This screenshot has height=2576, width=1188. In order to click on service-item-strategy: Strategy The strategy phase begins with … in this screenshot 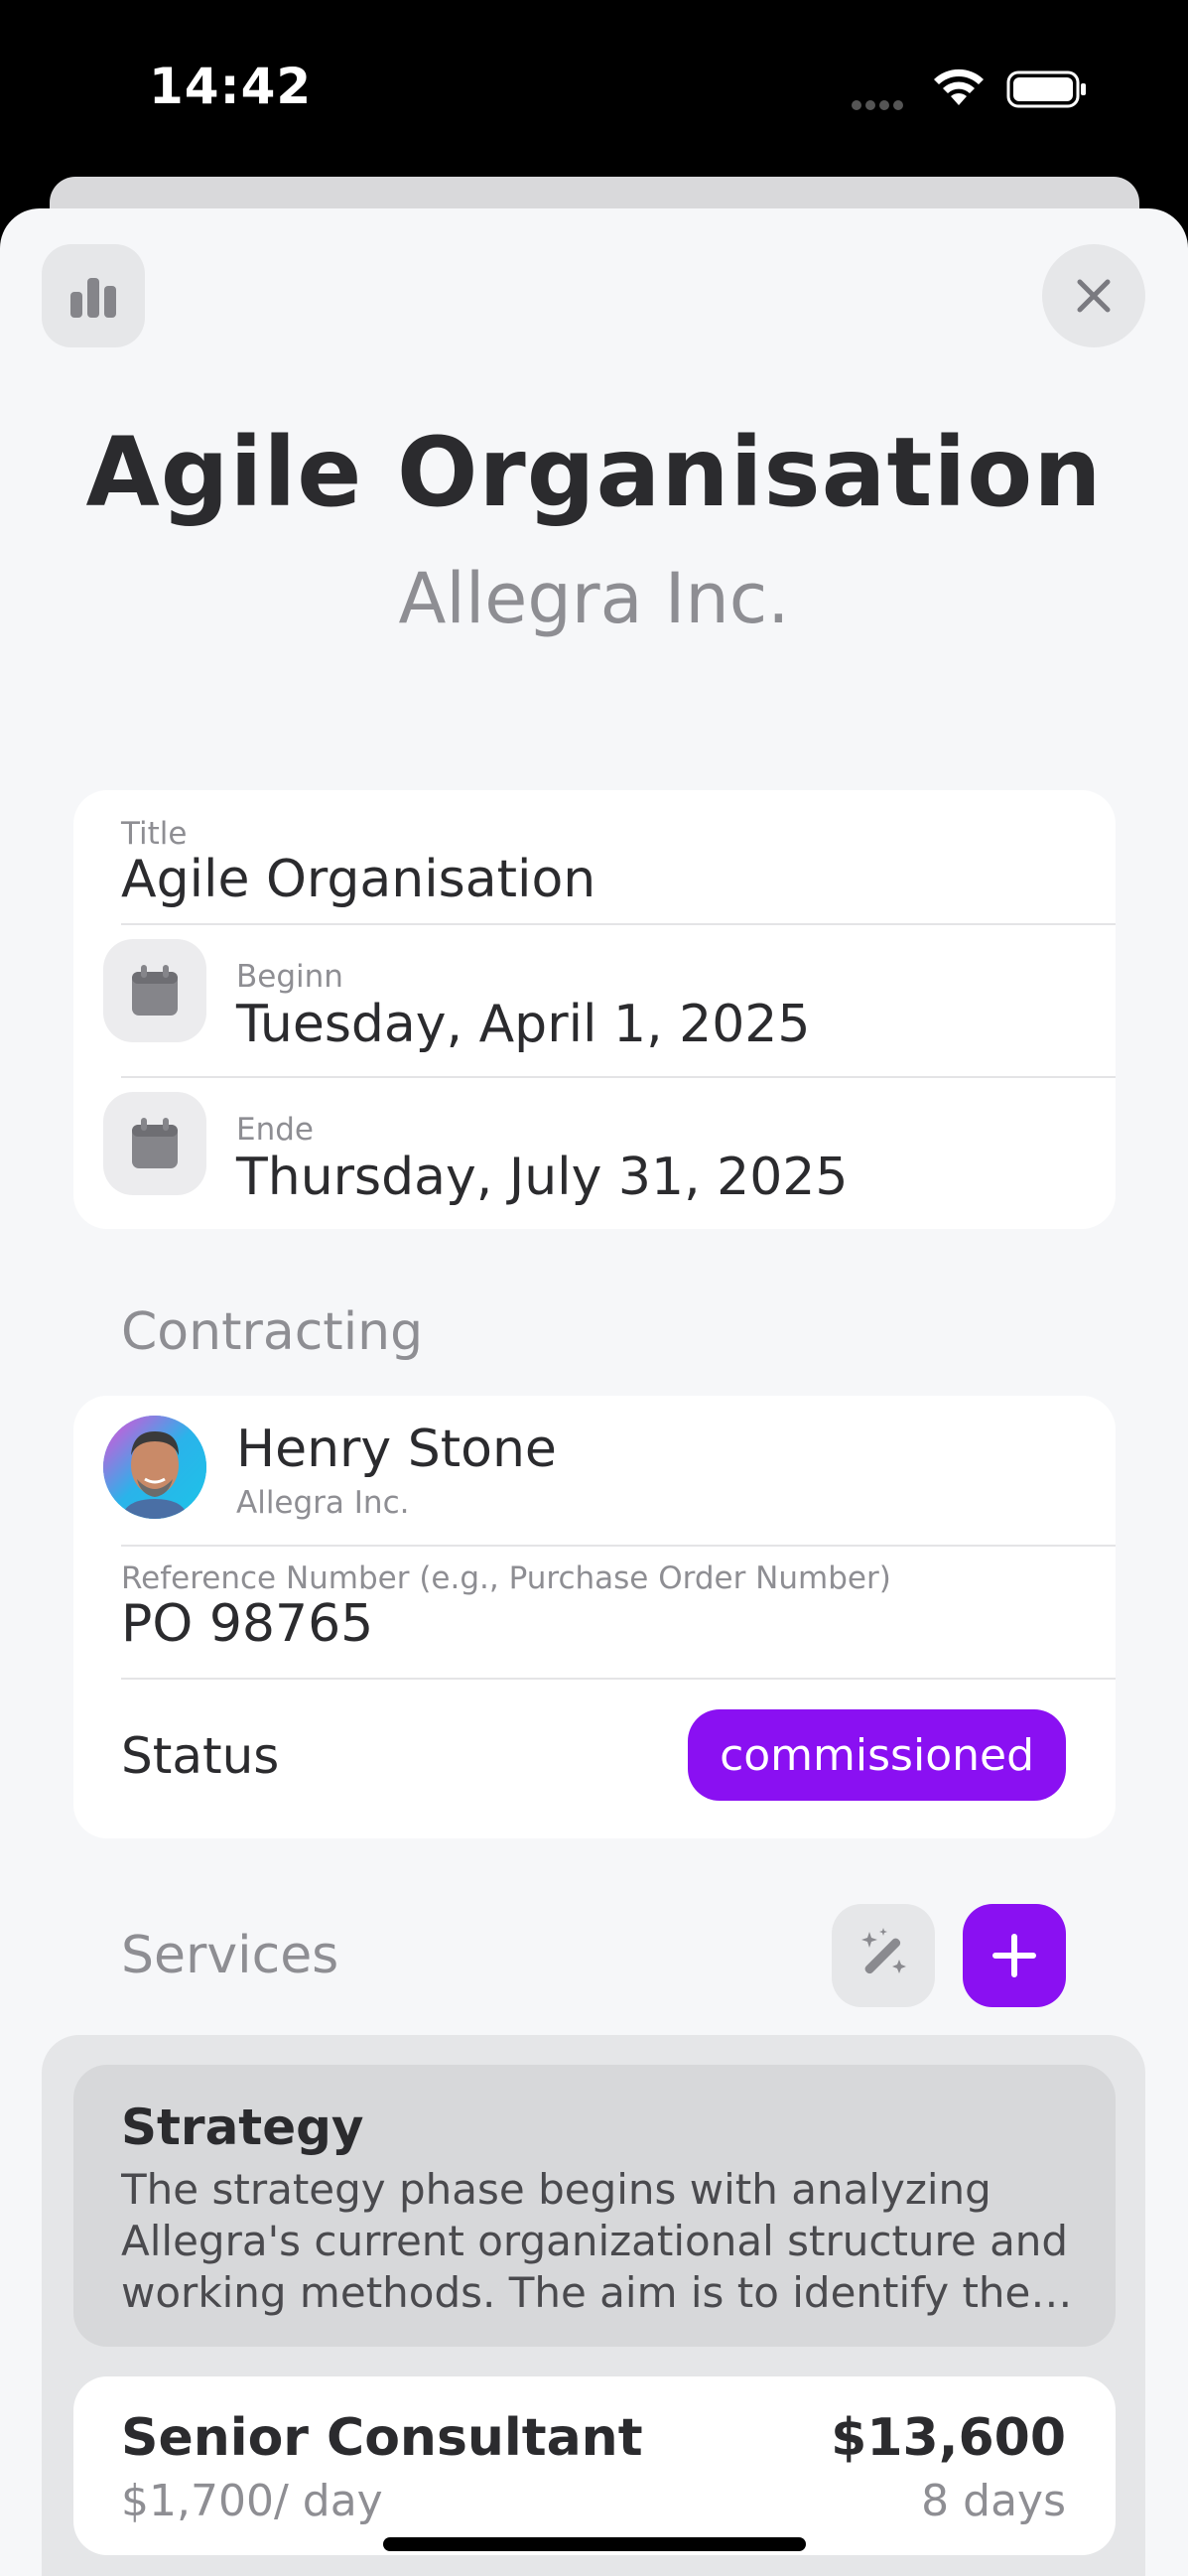, I will do `click(594, 2206)`.